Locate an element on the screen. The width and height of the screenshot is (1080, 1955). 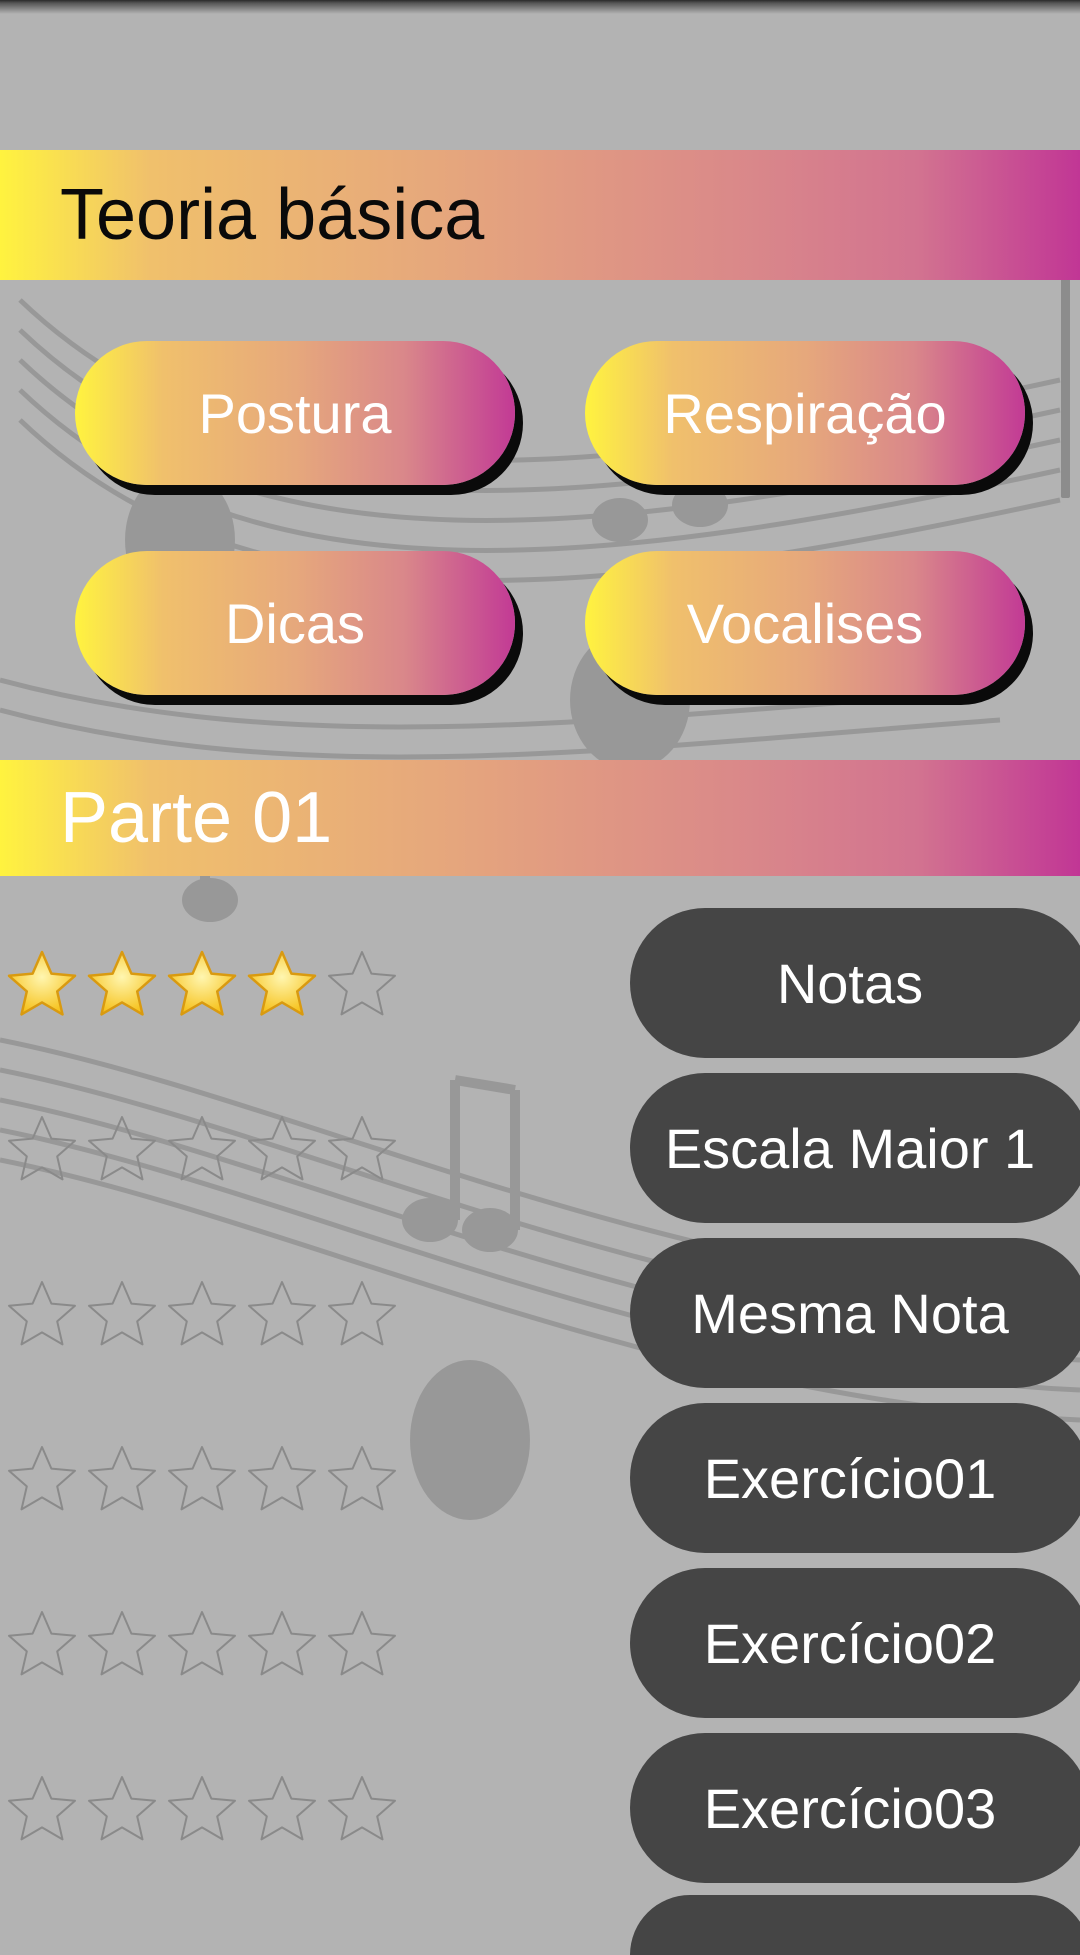
section-title: Parte 01 is located at coordinates (196, 818).